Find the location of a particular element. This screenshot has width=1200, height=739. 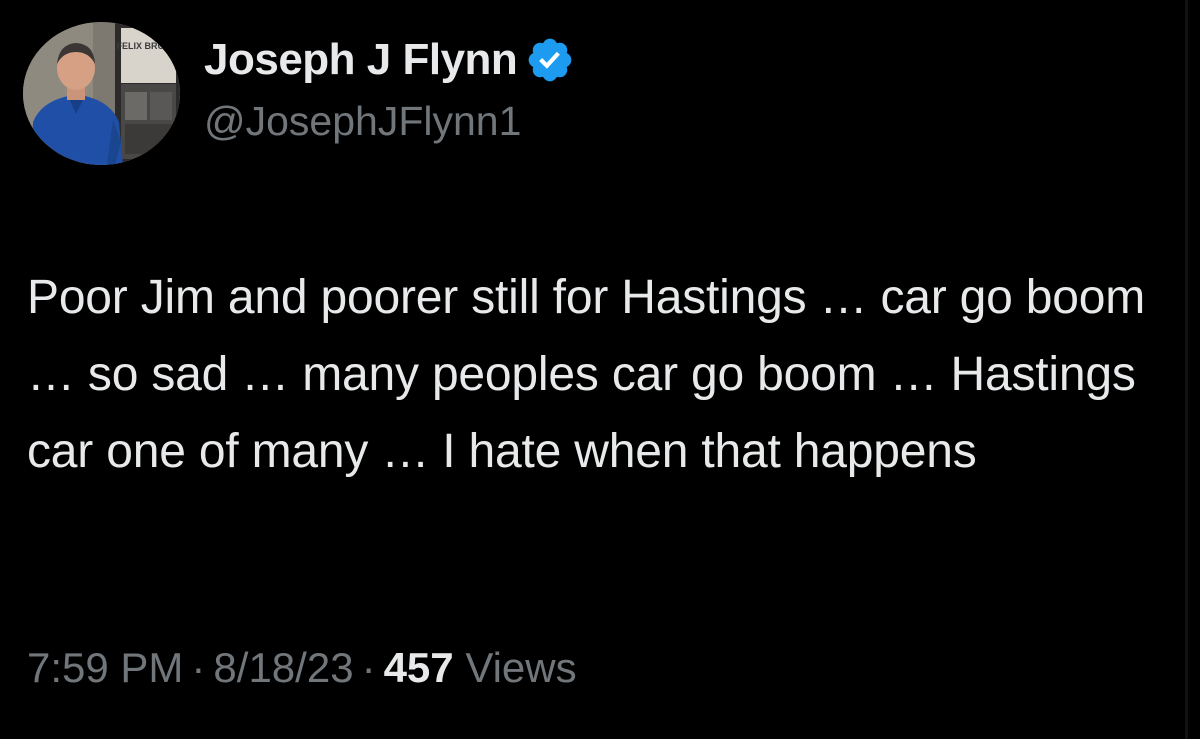

profile-photo-icon: FELIX BROWN is located at coordinates (101, 93).